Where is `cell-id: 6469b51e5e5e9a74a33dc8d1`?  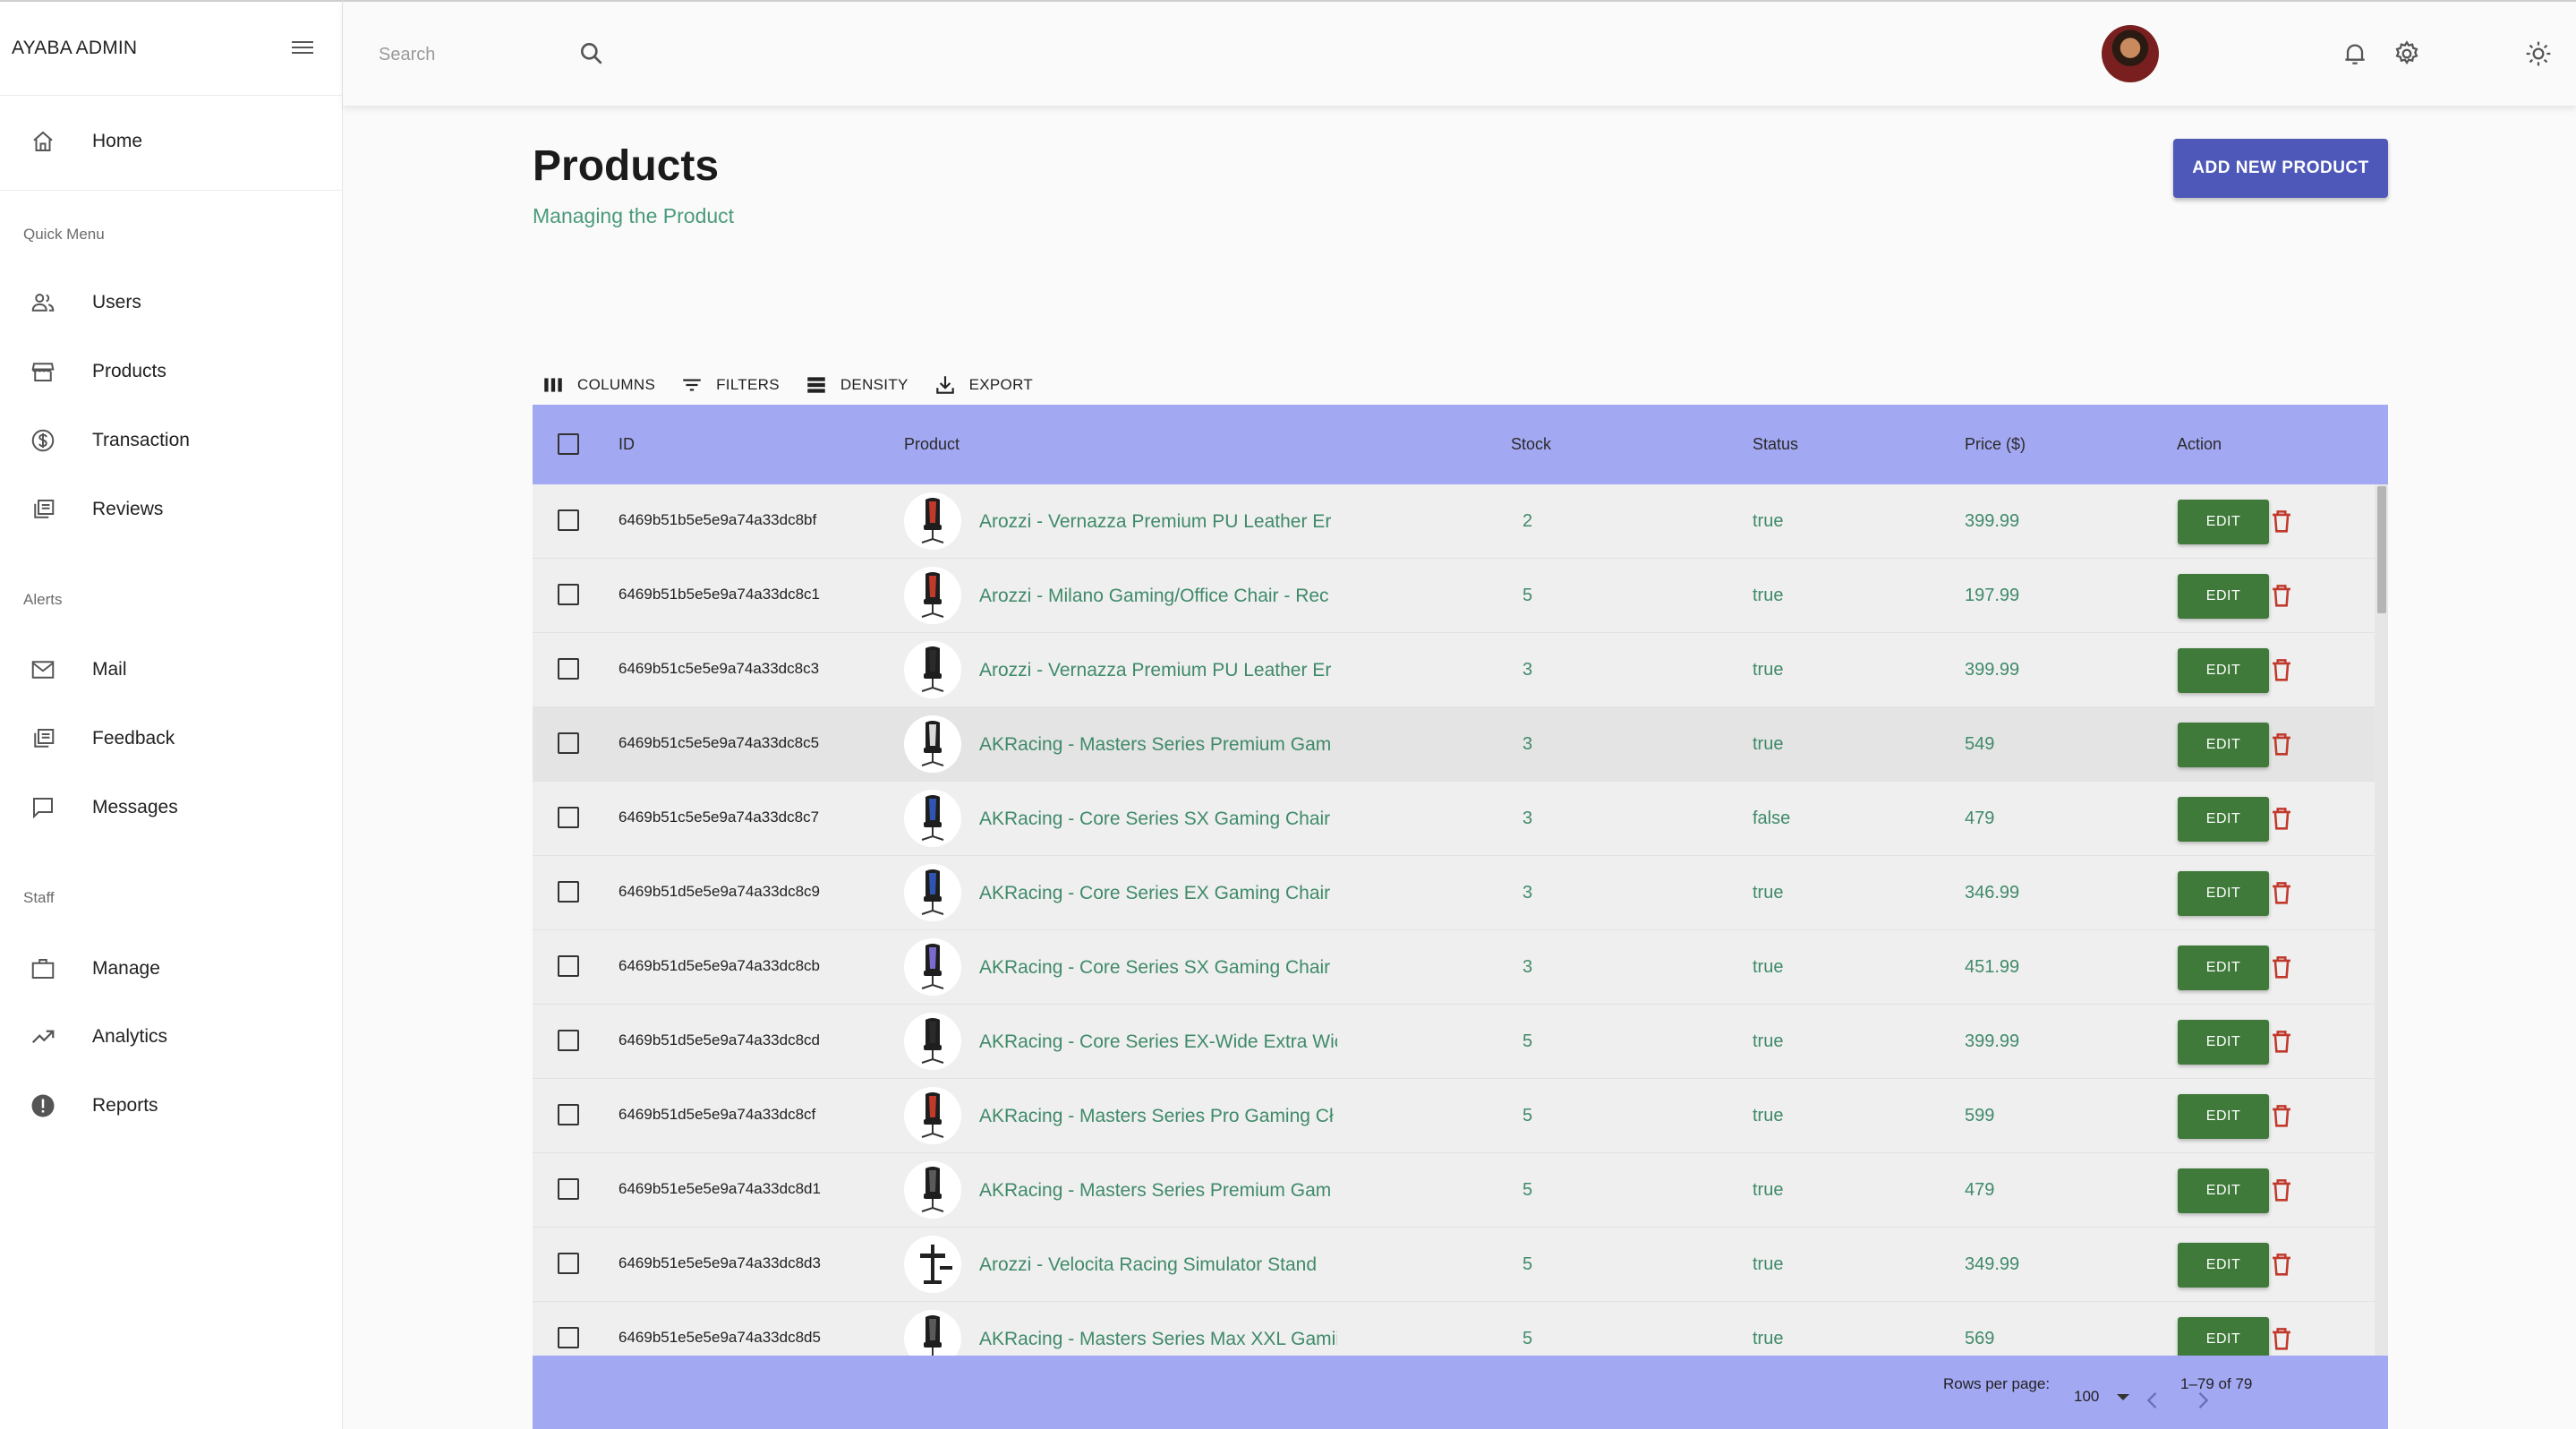 cell-id: 6469b51e5e5e9a74a33dc8d1 is located at coordinates (719, 1188).